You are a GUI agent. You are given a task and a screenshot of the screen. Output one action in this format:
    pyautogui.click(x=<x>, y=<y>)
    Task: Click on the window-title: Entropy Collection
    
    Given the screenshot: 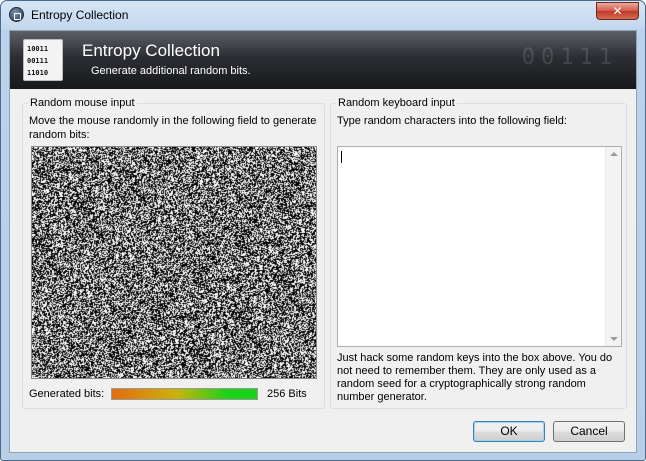 What is the action you would take?
    pyautogui.click(x=80, y=15)
    